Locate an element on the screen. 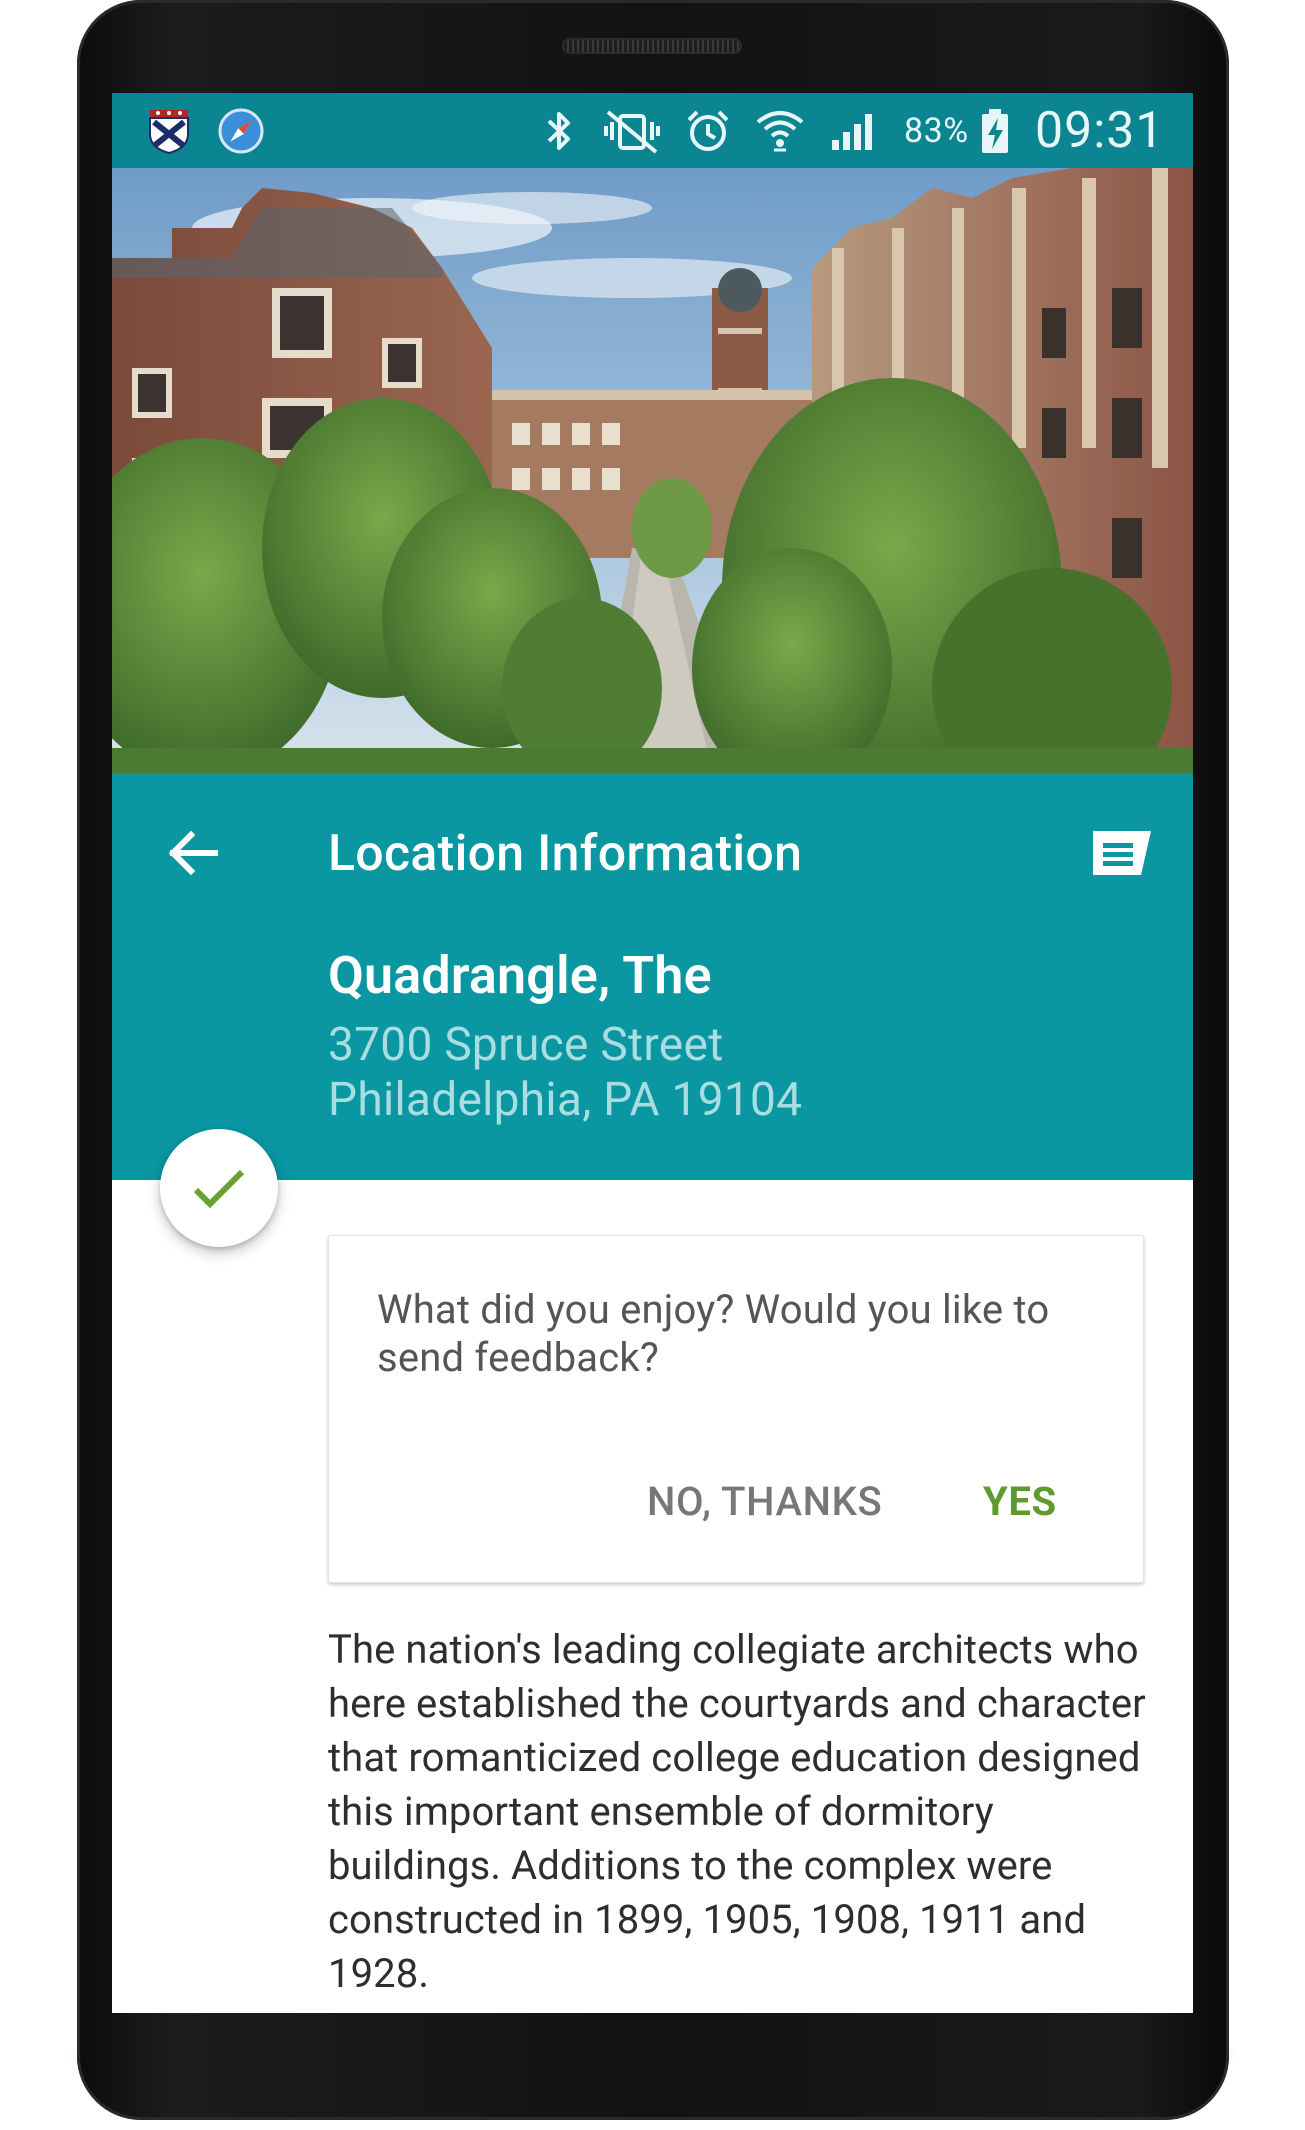  vibrate-off-icon is located at coordinates (632, 130).